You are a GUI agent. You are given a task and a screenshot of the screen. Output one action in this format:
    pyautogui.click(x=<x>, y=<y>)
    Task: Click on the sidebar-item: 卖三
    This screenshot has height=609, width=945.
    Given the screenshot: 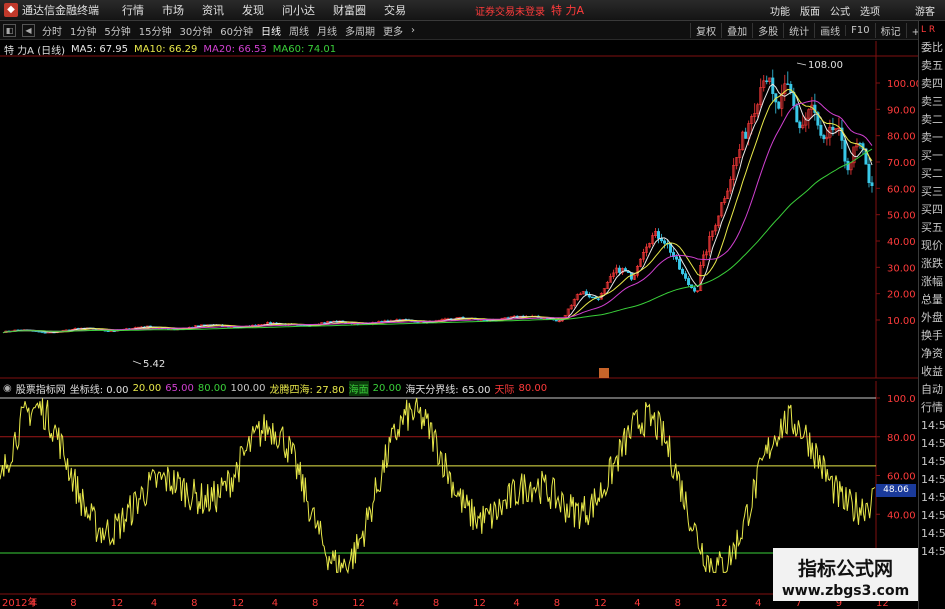 What is the action you would take?
    pyautogui.click(x=932, y=102)
    